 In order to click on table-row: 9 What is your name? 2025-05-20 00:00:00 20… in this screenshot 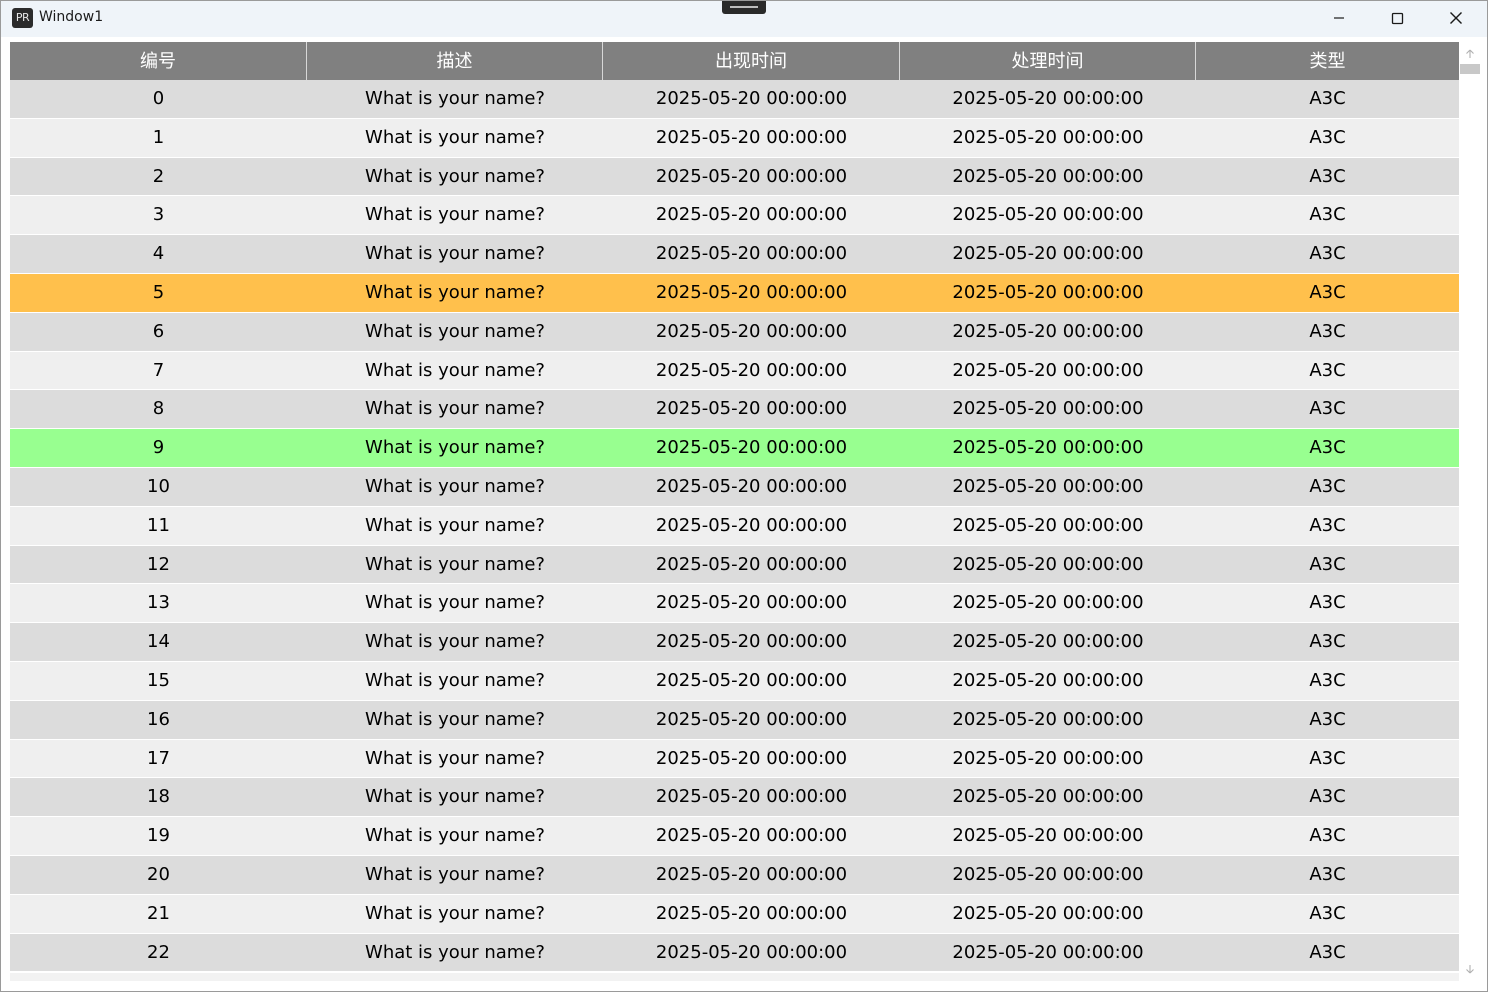, I will do `click(734, 448)`.